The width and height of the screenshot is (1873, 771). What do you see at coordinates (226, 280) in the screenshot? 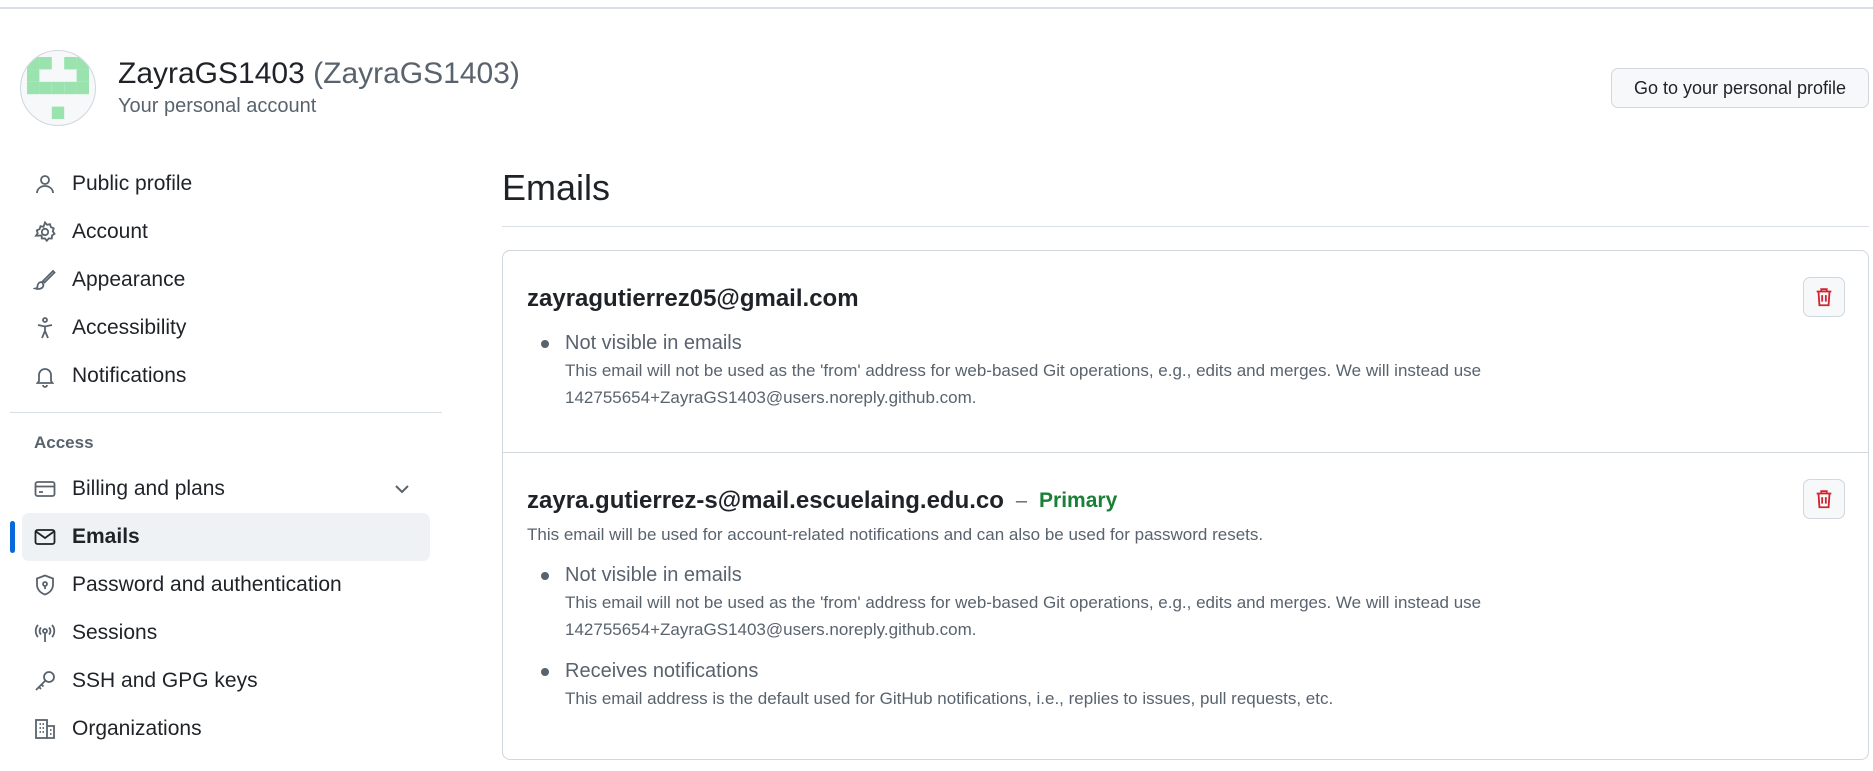
I see `sidebar-item-appearance: Appearance` at bounding box center [226, 280].